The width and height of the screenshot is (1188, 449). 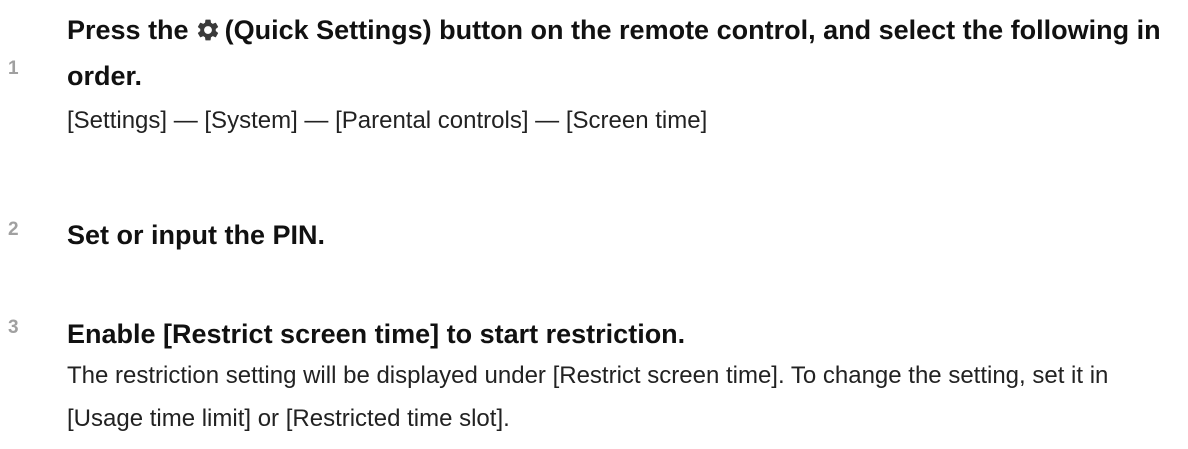 What do you see at coordinates (207, 30) in the screenshot?
I see `gear-icon` at bounding box center [207, 30].